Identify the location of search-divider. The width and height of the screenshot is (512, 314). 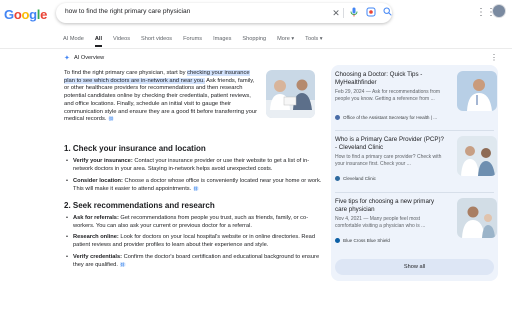
(343, 13).